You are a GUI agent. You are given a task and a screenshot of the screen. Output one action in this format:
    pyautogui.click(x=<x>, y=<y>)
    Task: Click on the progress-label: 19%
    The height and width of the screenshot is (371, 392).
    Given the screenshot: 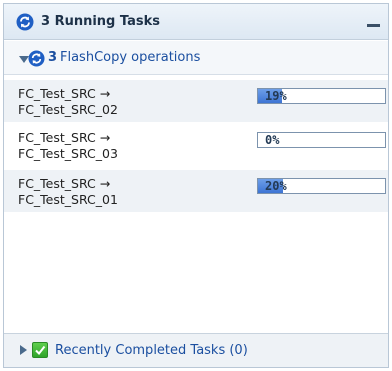 What is the action you would take?
    pyautogui.click(x=276, y=96)
    